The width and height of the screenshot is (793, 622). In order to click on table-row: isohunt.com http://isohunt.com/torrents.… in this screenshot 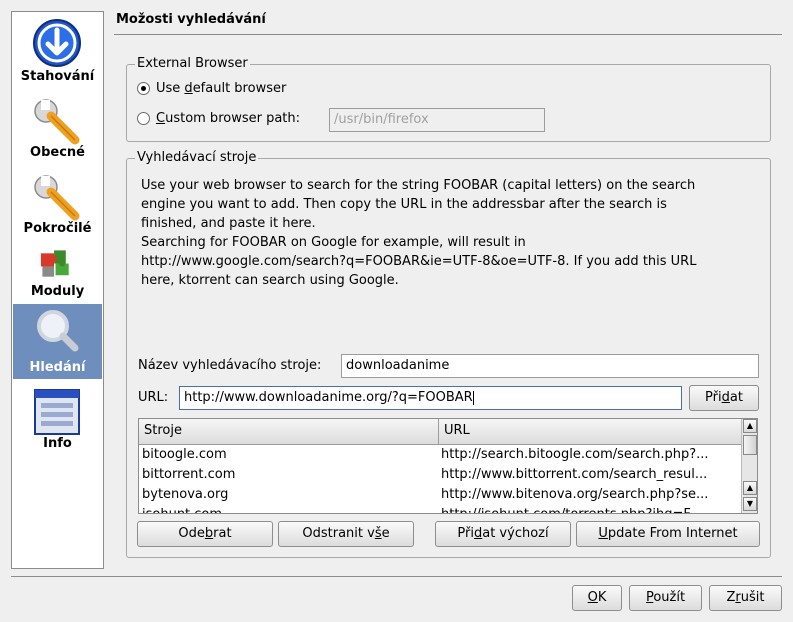, I will do `click(439, 509)`.